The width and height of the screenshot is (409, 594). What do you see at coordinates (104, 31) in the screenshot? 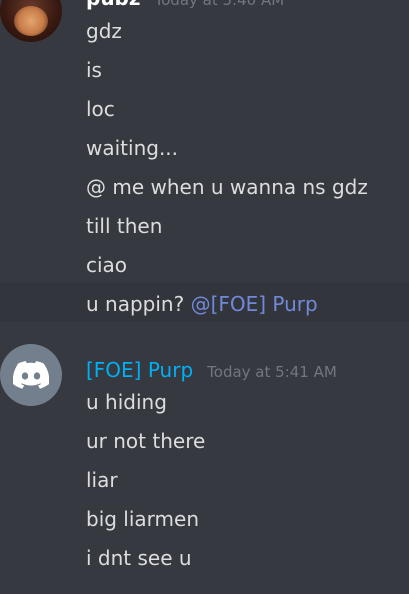
I see `message-text: gdz` at bounding box center [104, 31].